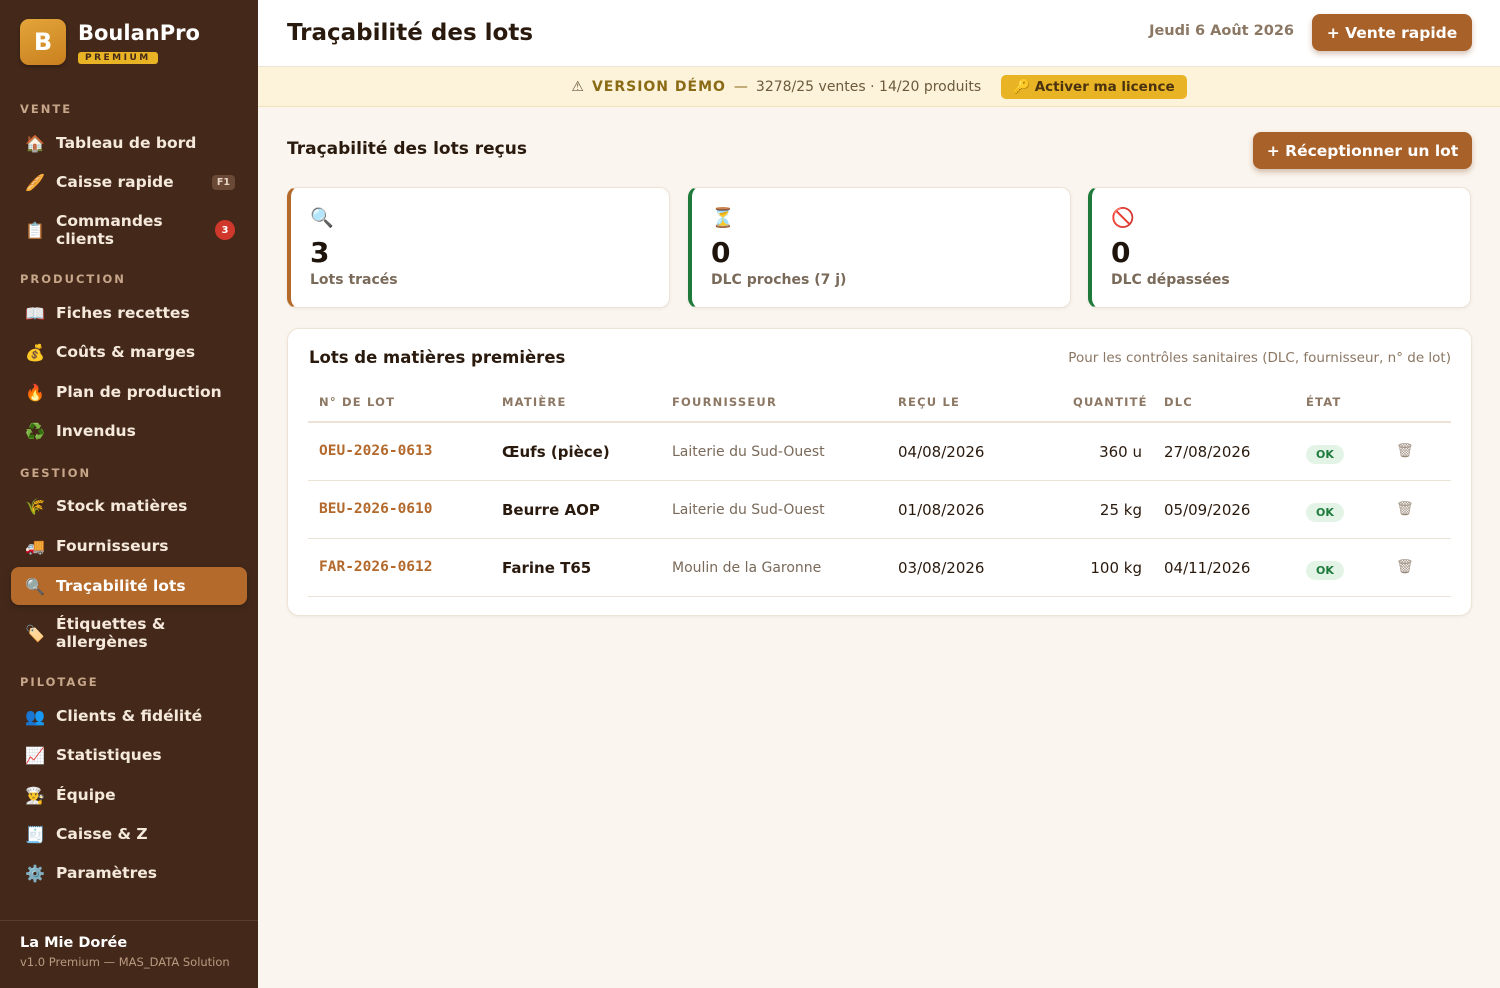 The image size is (1500, 988). Describe the element at coordinates (879, 247) in the screenshot. I see `stat-card-dlc-proches: ⏳ 0 DLC proches (7 j)` at that location.